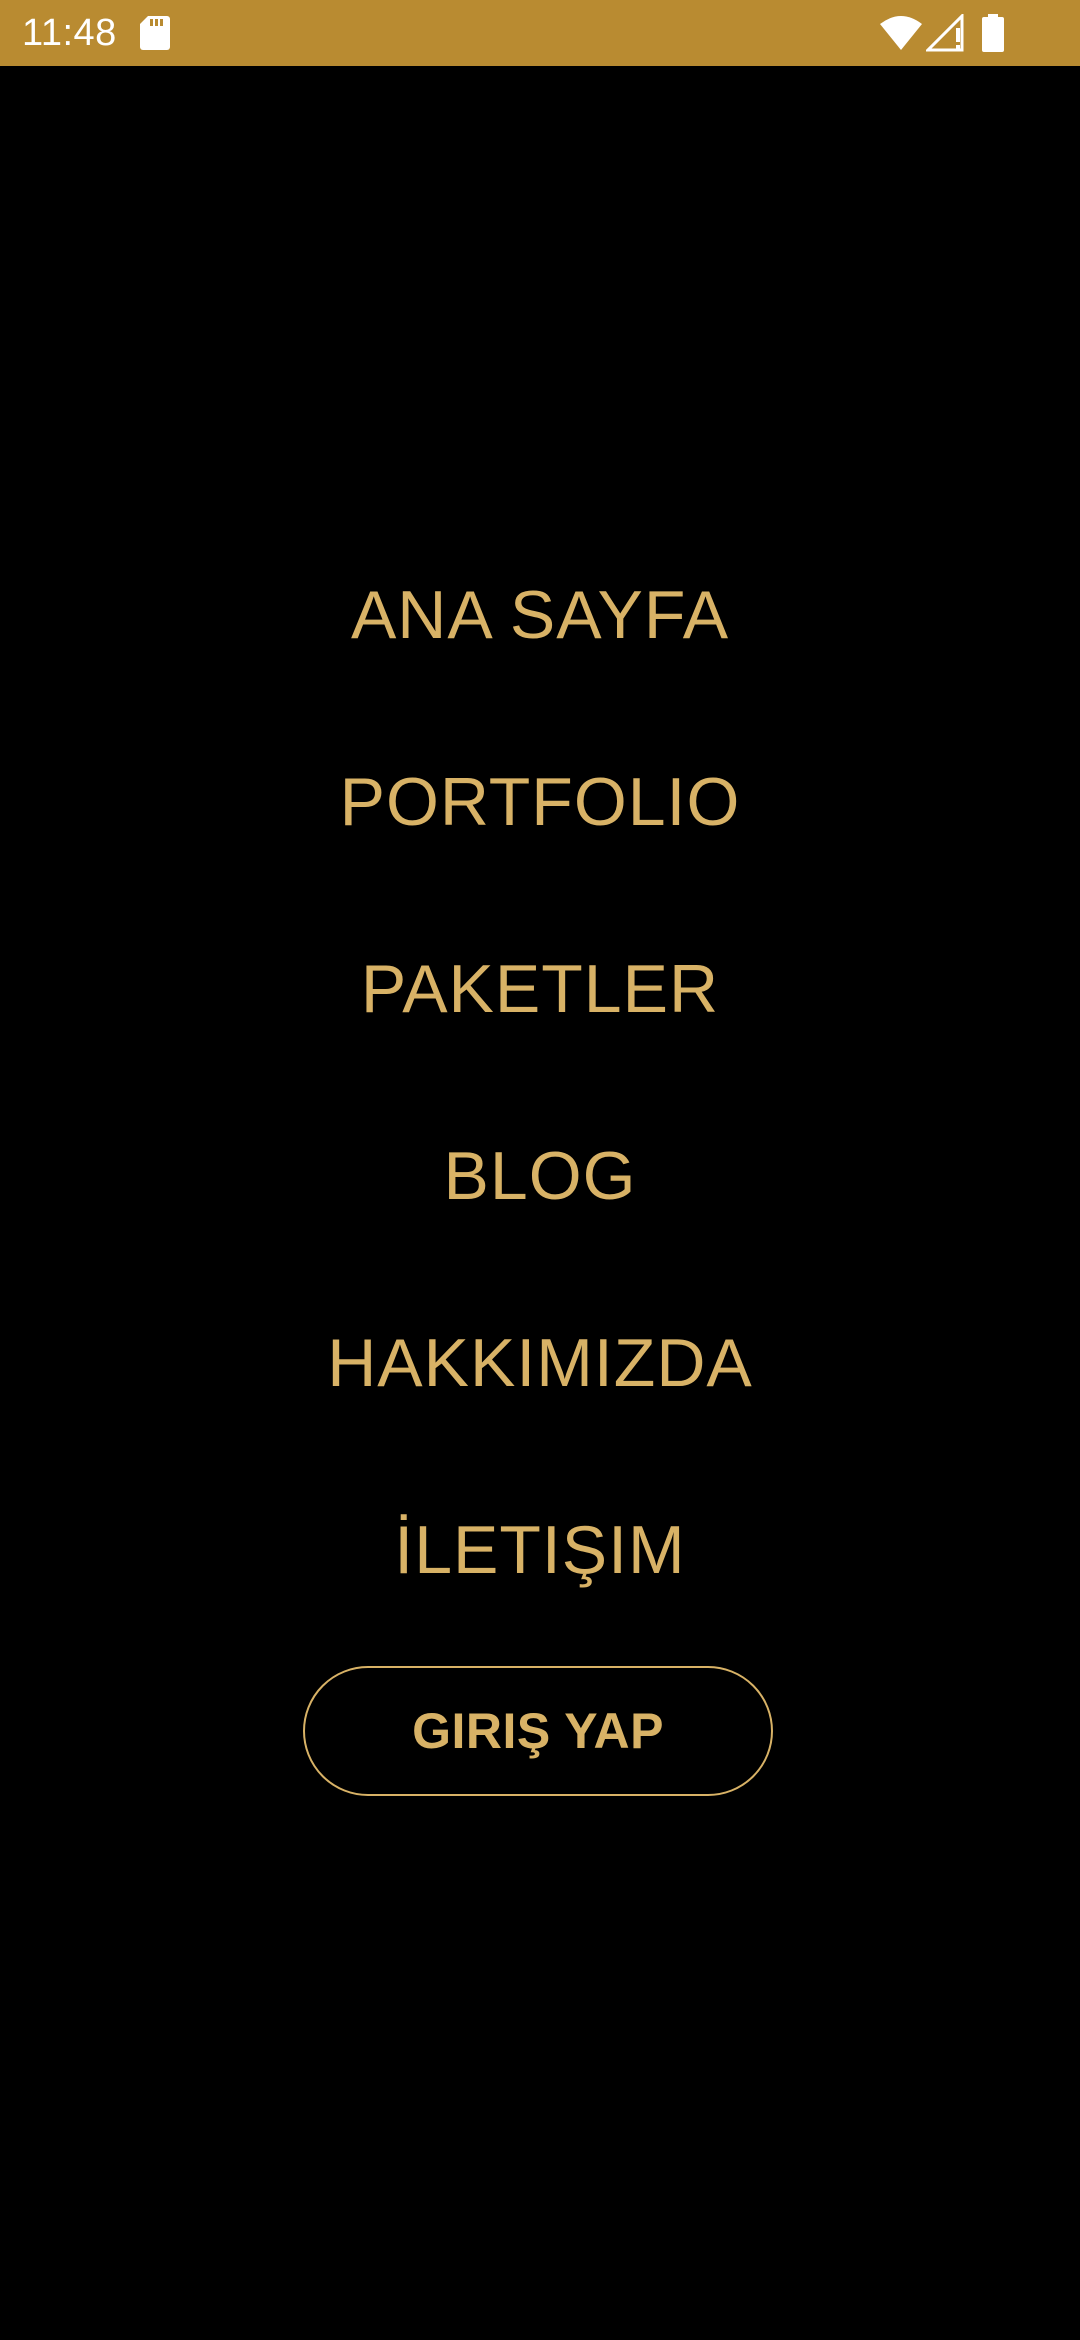 This screenshot has width=1080, height=2340. I want to click on sd-card-icon, so click(155, 33).